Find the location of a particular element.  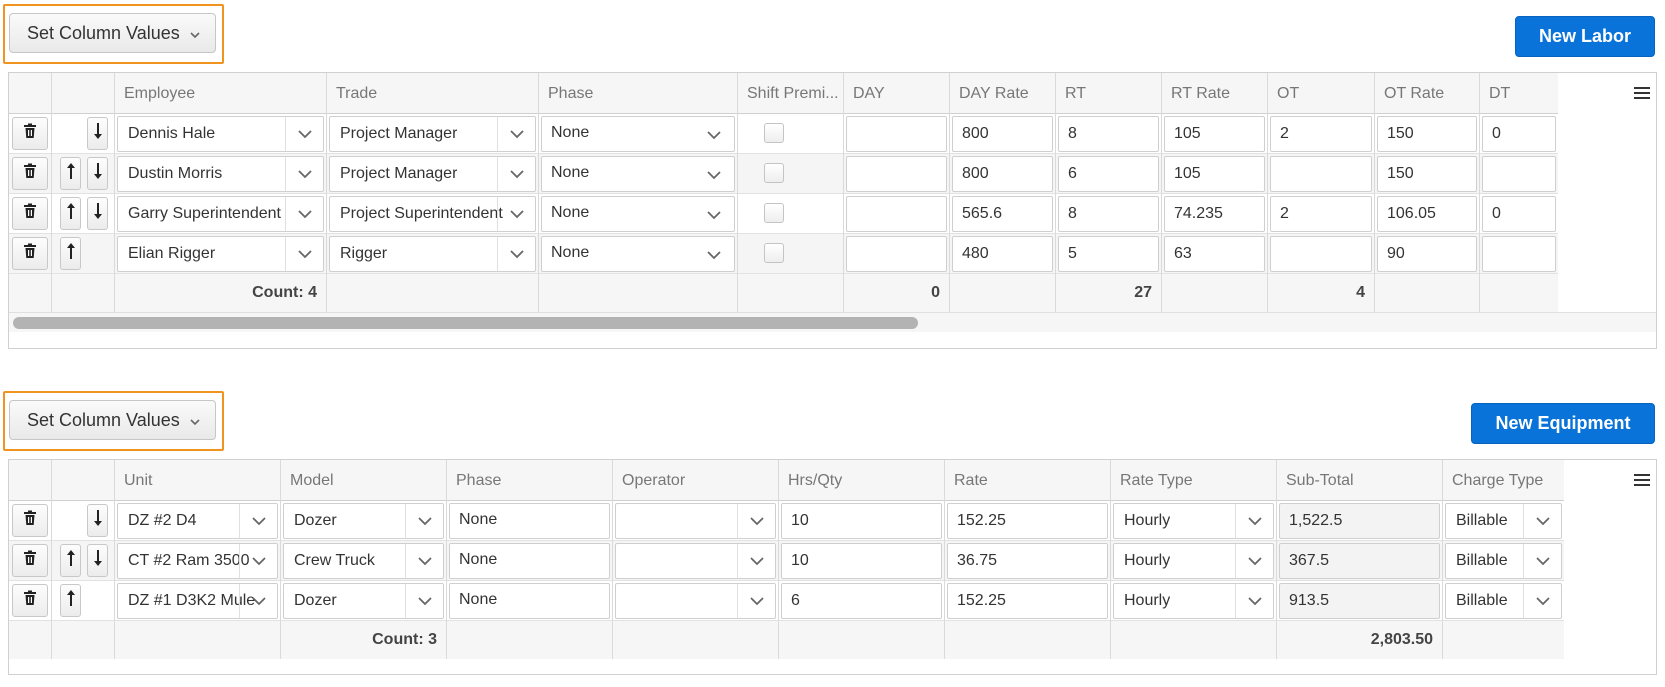

column-header-rate: Rate is located at coordinates (1027, 480).